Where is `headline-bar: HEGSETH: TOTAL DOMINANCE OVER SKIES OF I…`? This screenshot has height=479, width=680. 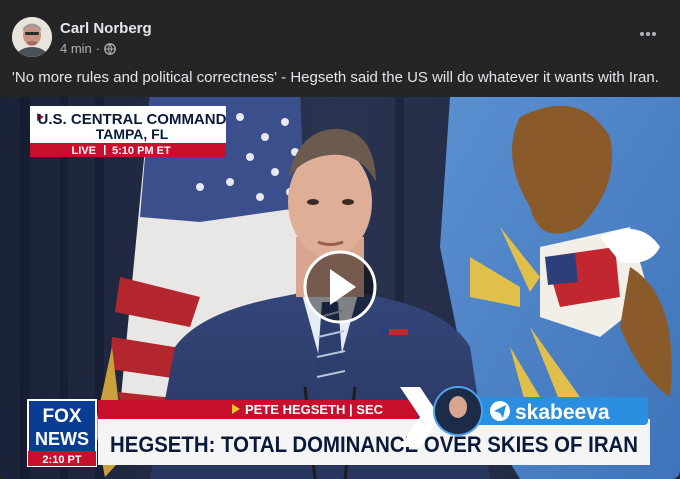 headline-bar: HEGSETH: TOTAL DOMINANCE OVER SKIES OF I… is located at coordinates (374, 442).